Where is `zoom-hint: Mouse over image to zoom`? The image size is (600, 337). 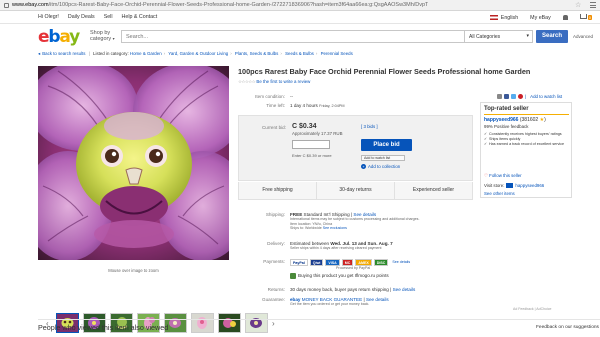 zoom-hint: Mouse over image to zoom is located at coordinates (133, 270).